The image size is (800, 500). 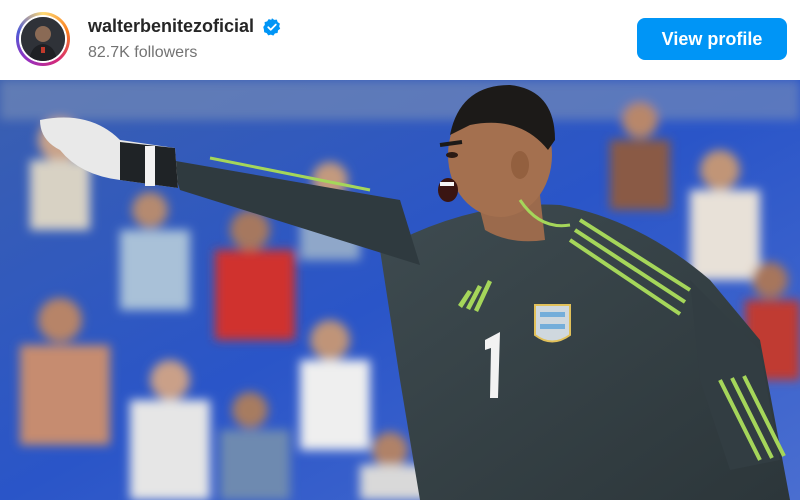 I want to click on verified-badge-icon, so click(x=272, y=26).